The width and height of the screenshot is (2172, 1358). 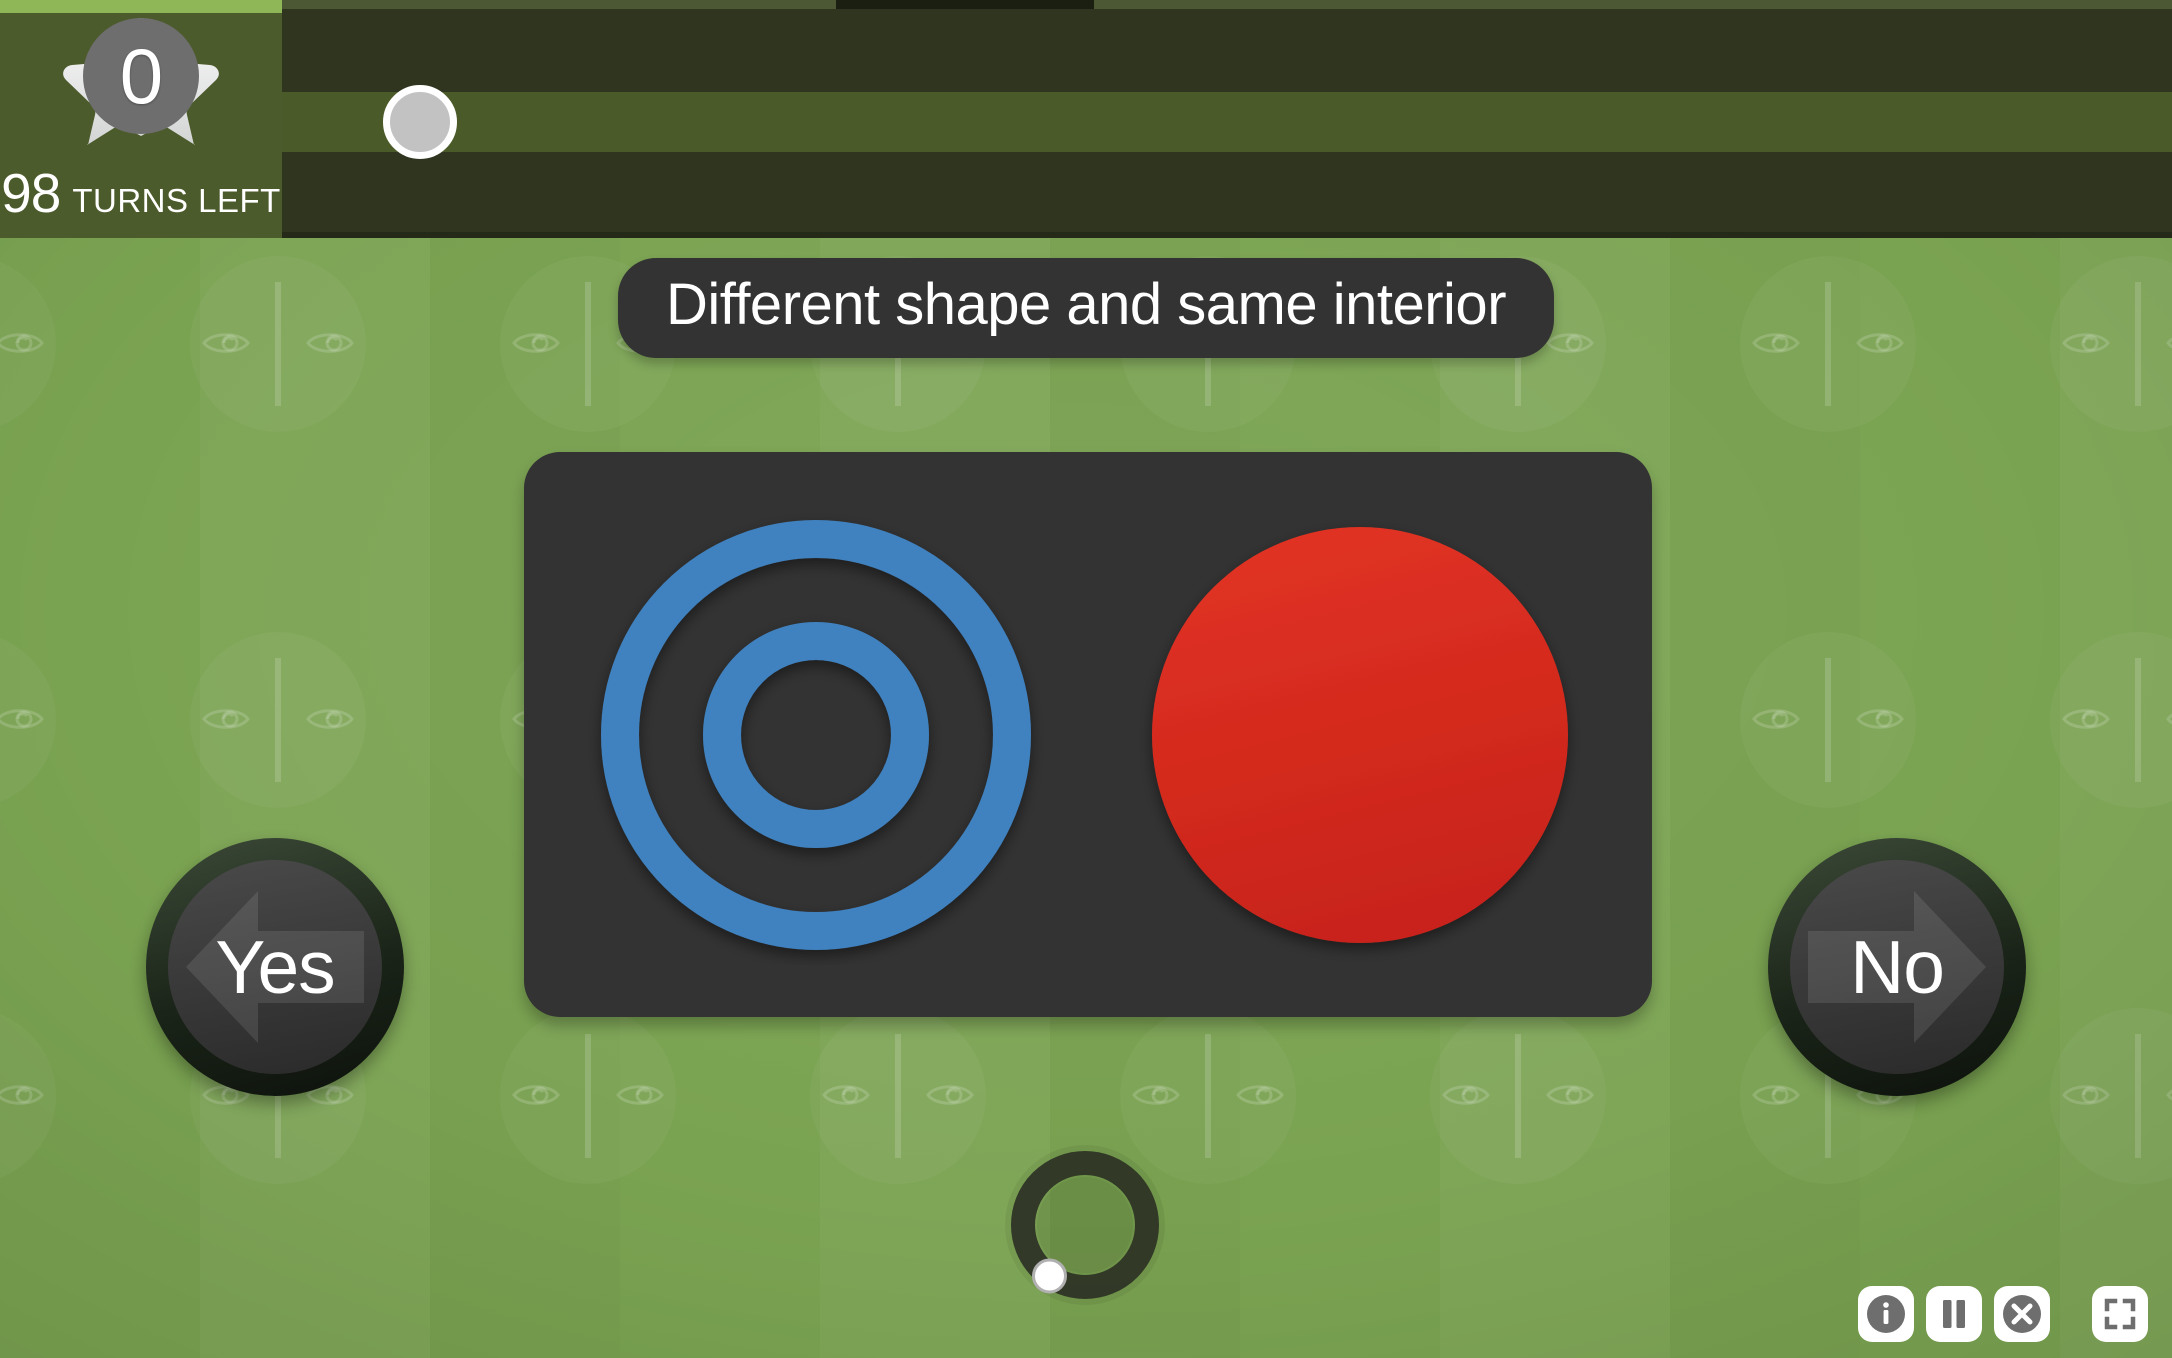 I want to click on yes-button-face: Yes, so click(x=275, y=967).